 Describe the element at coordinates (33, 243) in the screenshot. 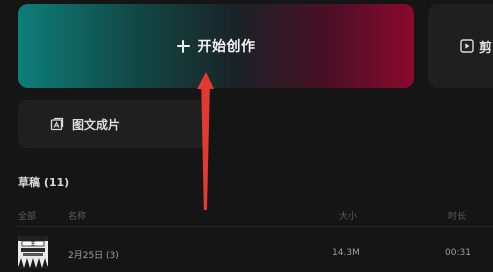

I see `svg-text: 王` at that location.